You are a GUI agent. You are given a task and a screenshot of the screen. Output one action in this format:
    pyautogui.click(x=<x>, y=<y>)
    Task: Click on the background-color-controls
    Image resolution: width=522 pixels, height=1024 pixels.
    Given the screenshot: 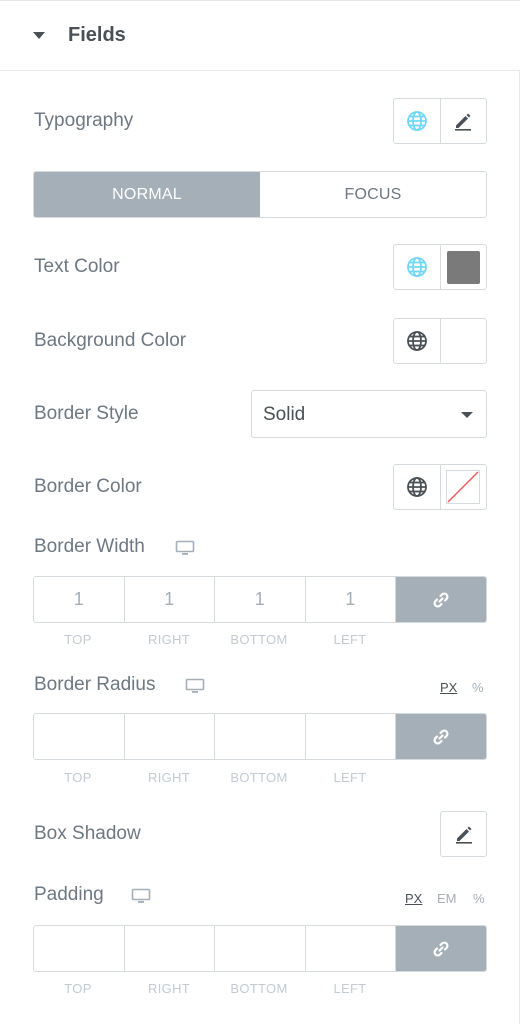 What is the action you would take?
    pyautogui.click(x=440, y=341)
    